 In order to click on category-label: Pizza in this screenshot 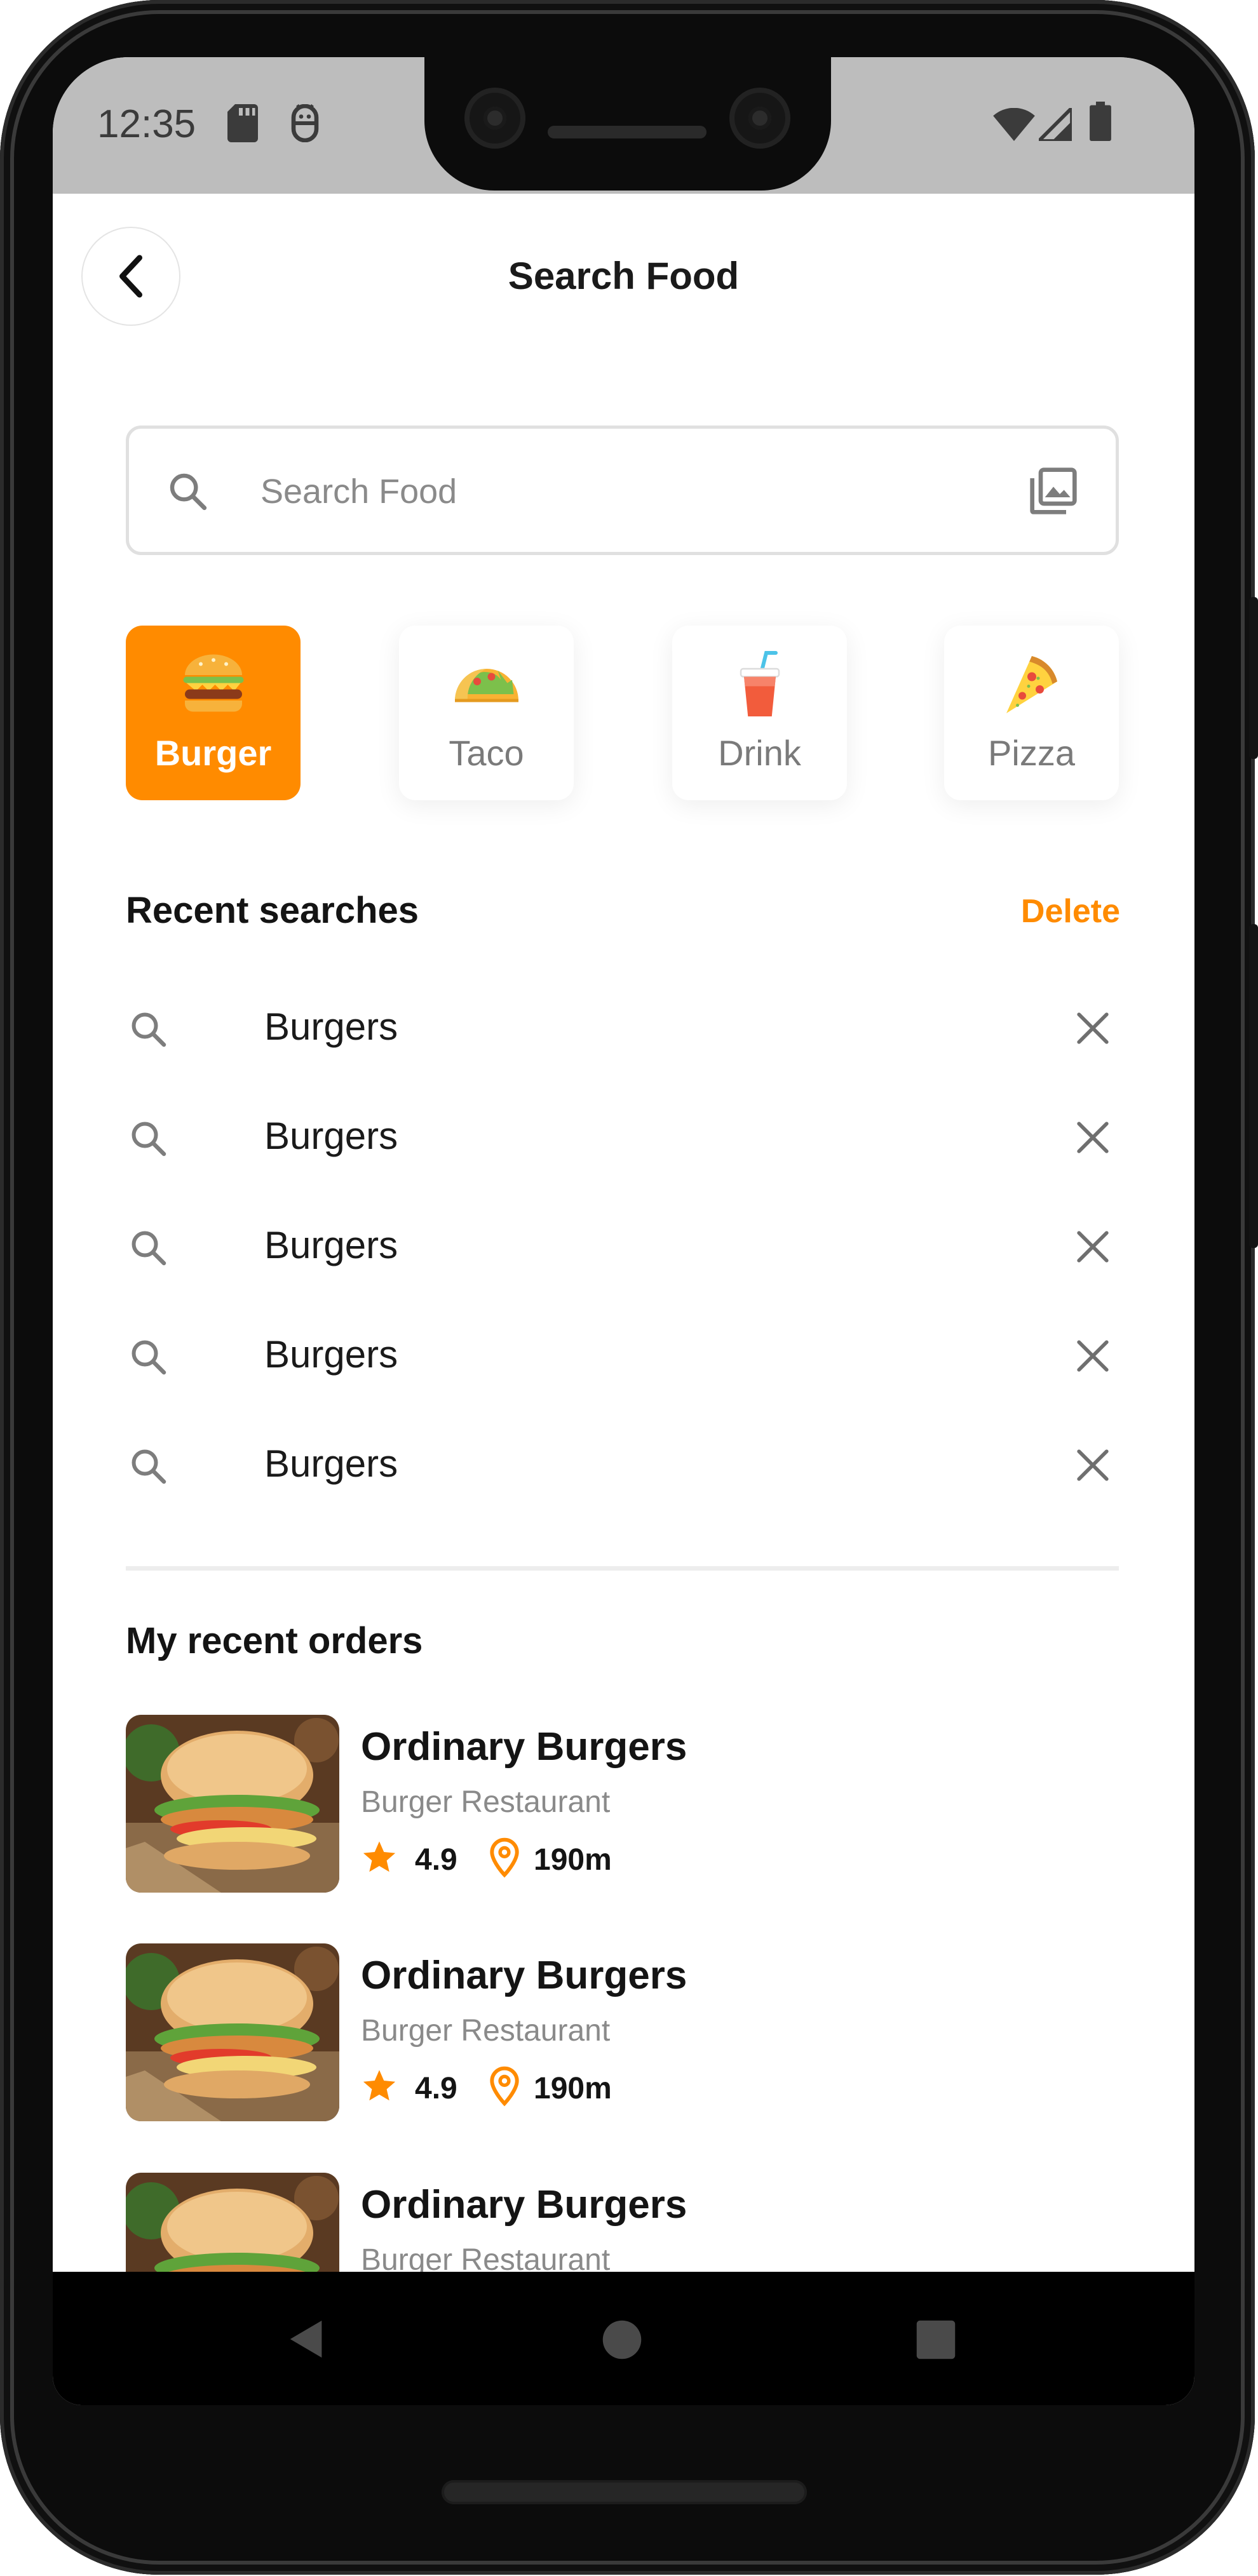, I will do `click(1031, 753)`.